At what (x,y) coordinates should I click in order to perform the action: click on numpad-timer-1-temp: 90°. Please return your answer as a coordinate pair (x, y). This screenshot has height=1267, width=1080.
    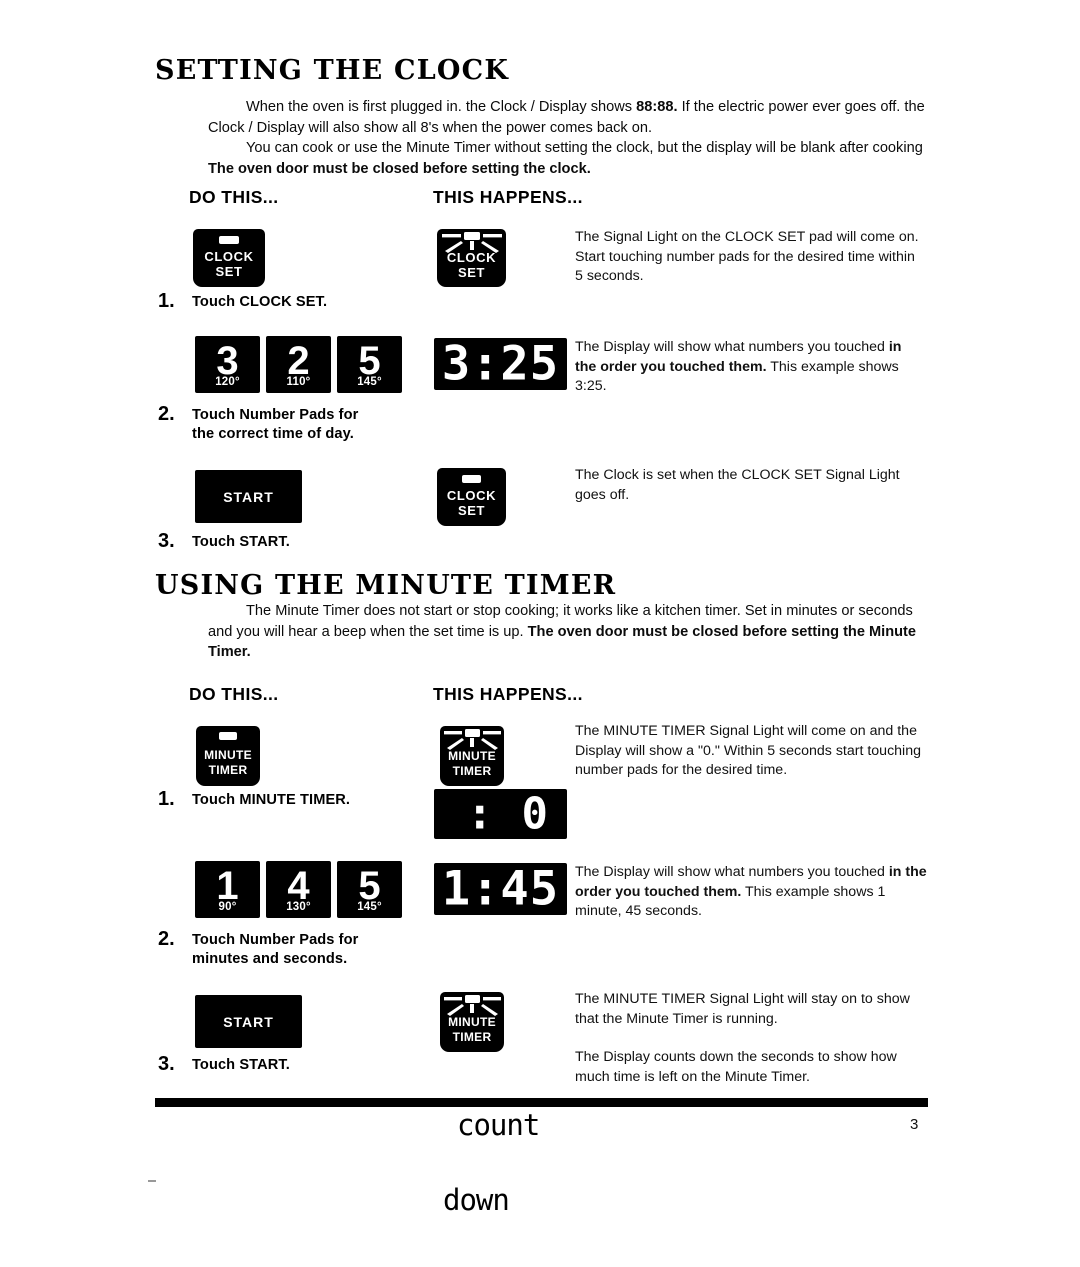
    Looking at the image, I should click on (227, 907).